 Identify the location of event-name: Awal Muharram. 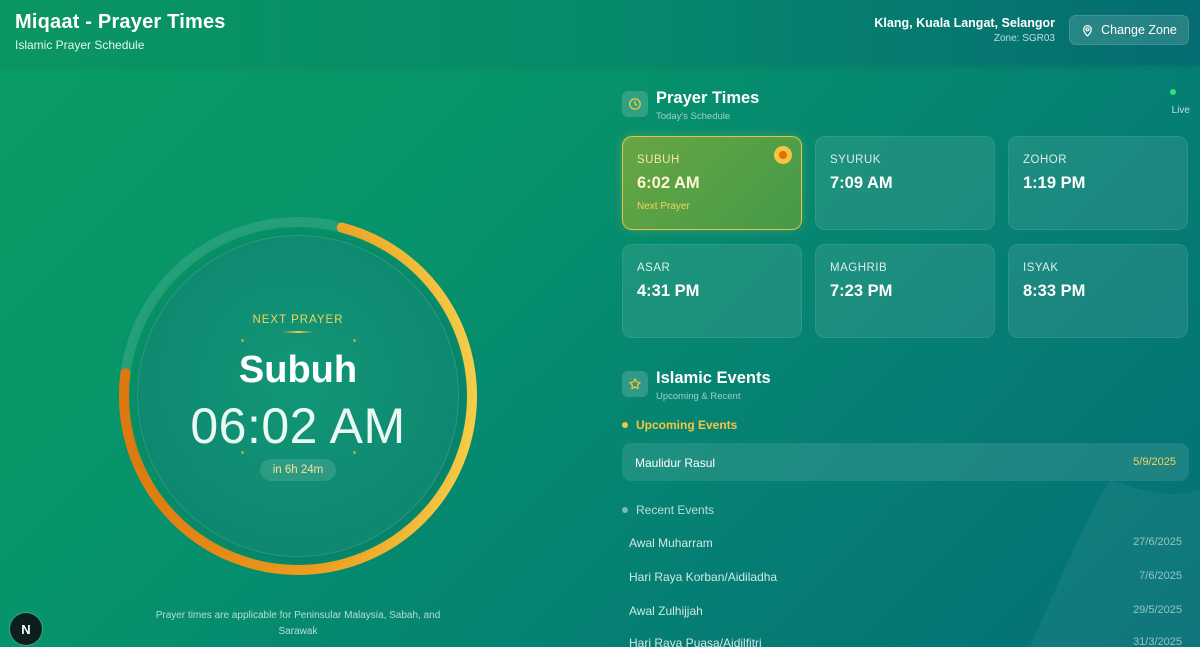
(671, 543).